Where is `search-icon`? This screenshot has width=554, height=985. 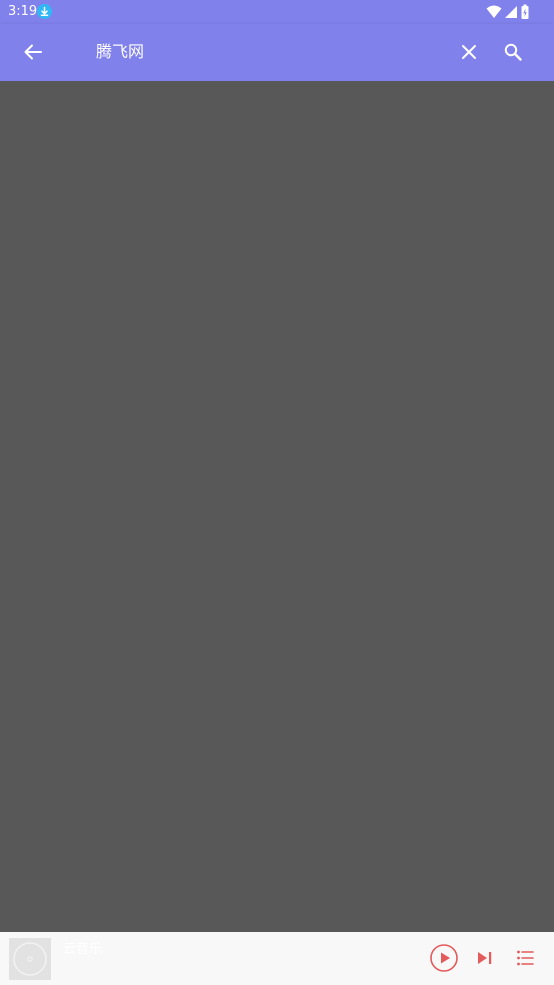
search-icon is located at coordinates (513, 52).